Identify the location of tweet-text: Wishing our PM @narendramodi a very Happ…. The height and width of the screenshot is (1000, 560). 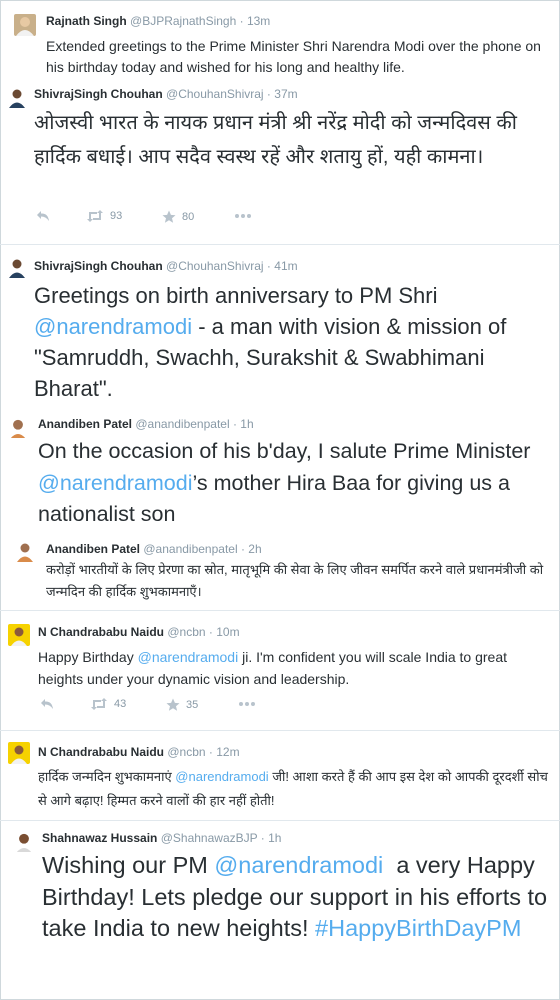
(298, 897).